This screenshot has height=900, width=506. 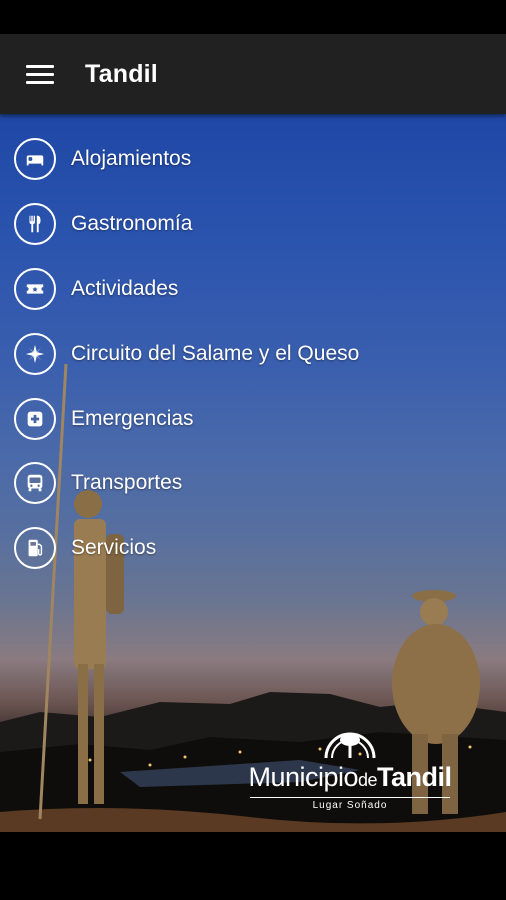 I want to click on menu-item-emergencias: Emergencias, so click(x=253, y=418).